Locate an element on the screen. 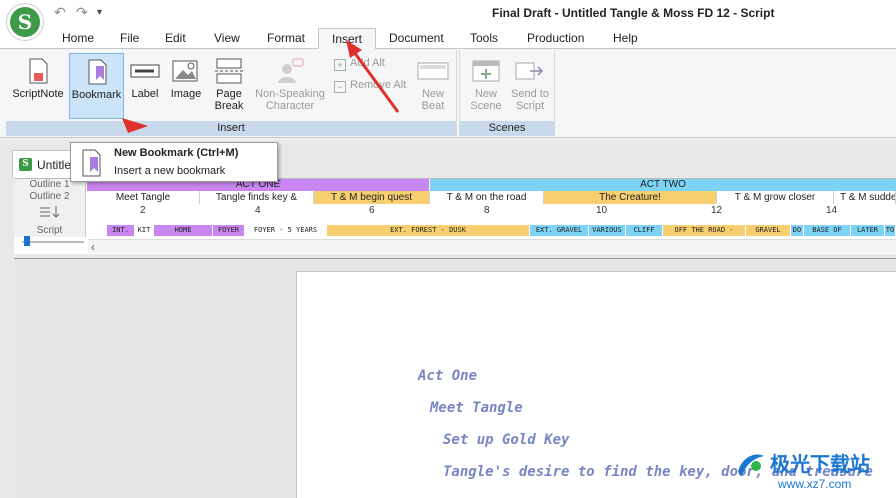 This screenshot has width=896, height=498. scene-block: VARIOUS is located at coordinates (607, 230).